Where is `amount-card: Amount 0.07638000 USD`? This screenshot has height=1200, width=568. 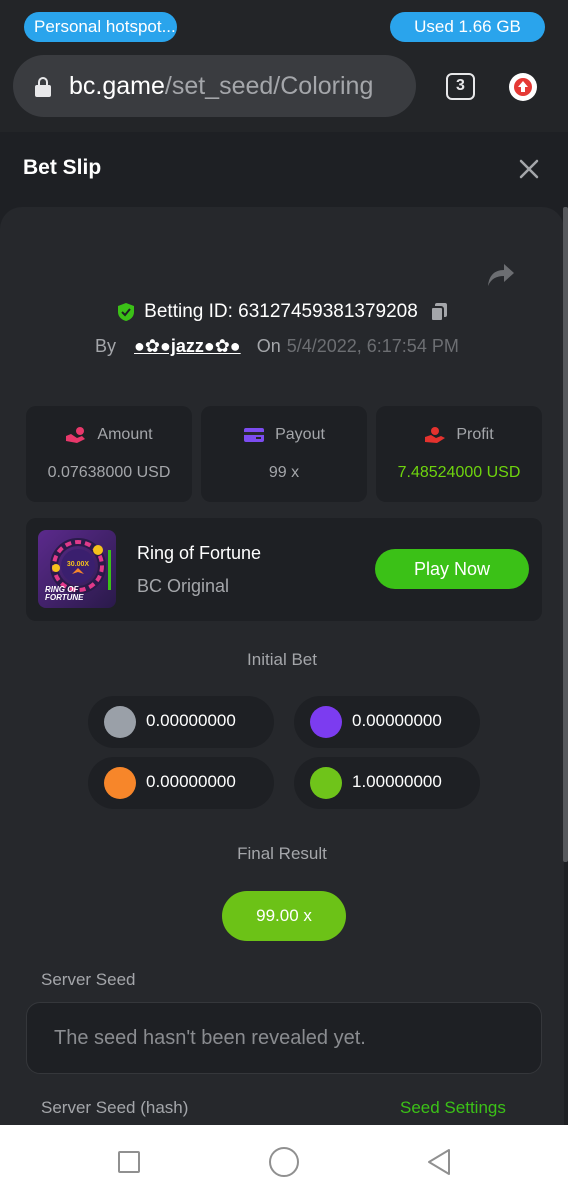
amount-card: Amount 0.07638000 USD is located at coordinates (109, 454).